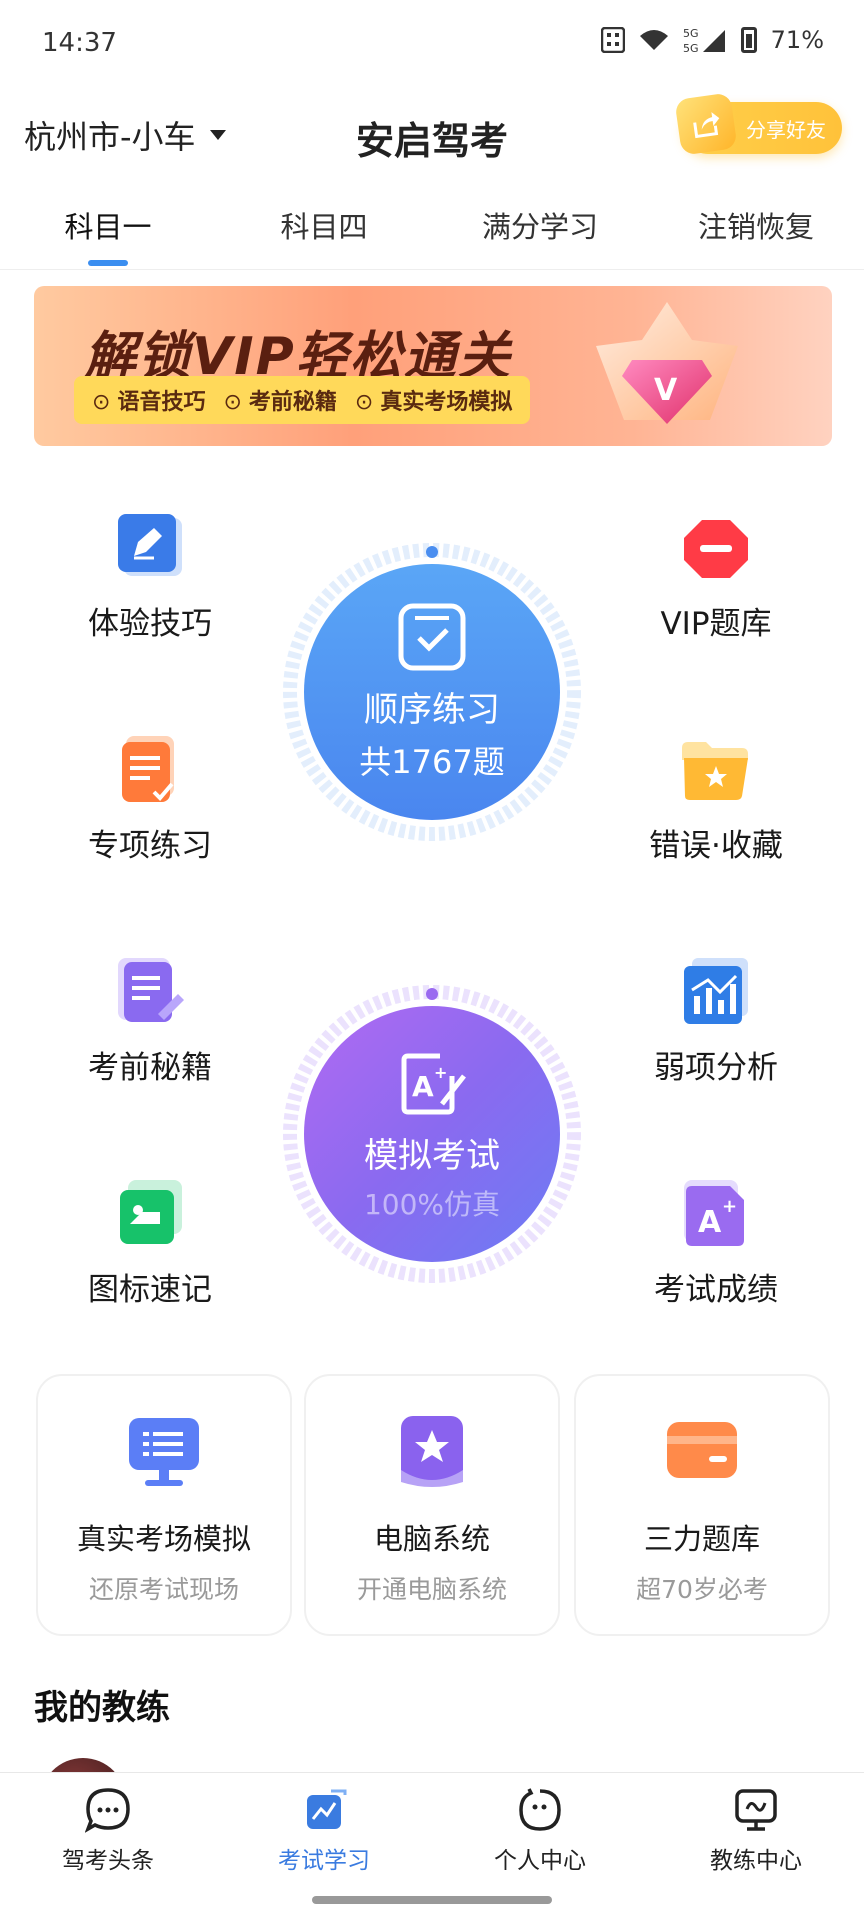 The image size is (864, 1920). Describe the element at coordinates (716, 548) in the screenshot. I see `no-entry-sign-icon` at that location.